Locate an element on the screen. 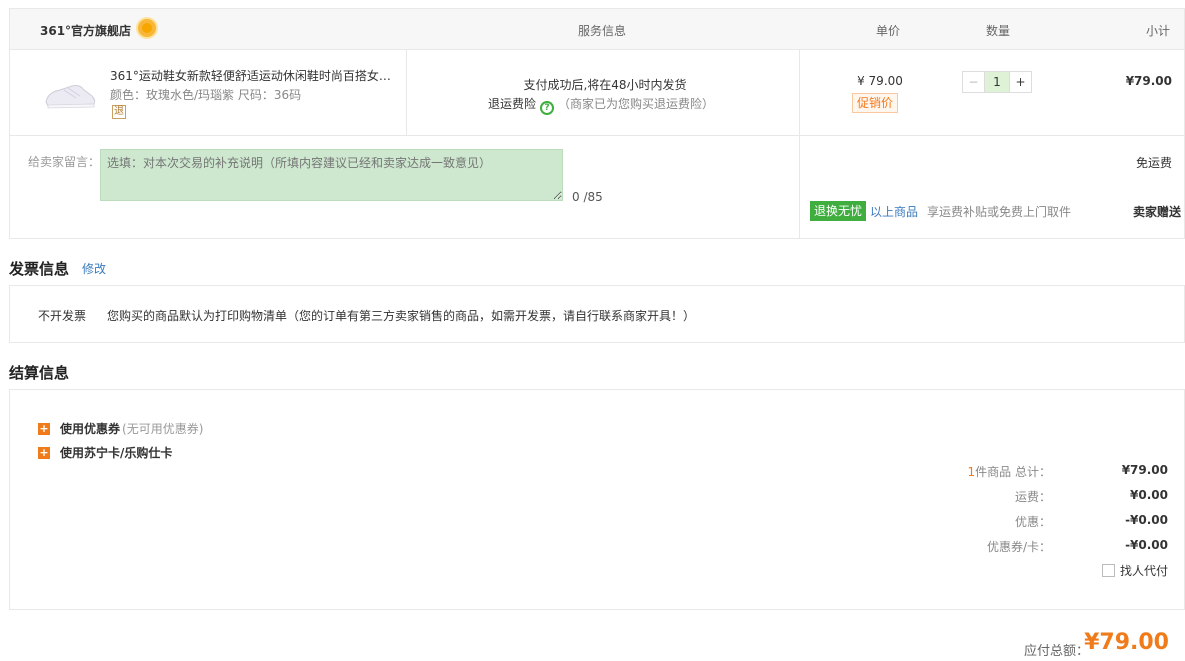 The width and height of the screenshot is (1185, 661). worry-free-return-tag: 退换无忧 is located at coordinates (838, 211).